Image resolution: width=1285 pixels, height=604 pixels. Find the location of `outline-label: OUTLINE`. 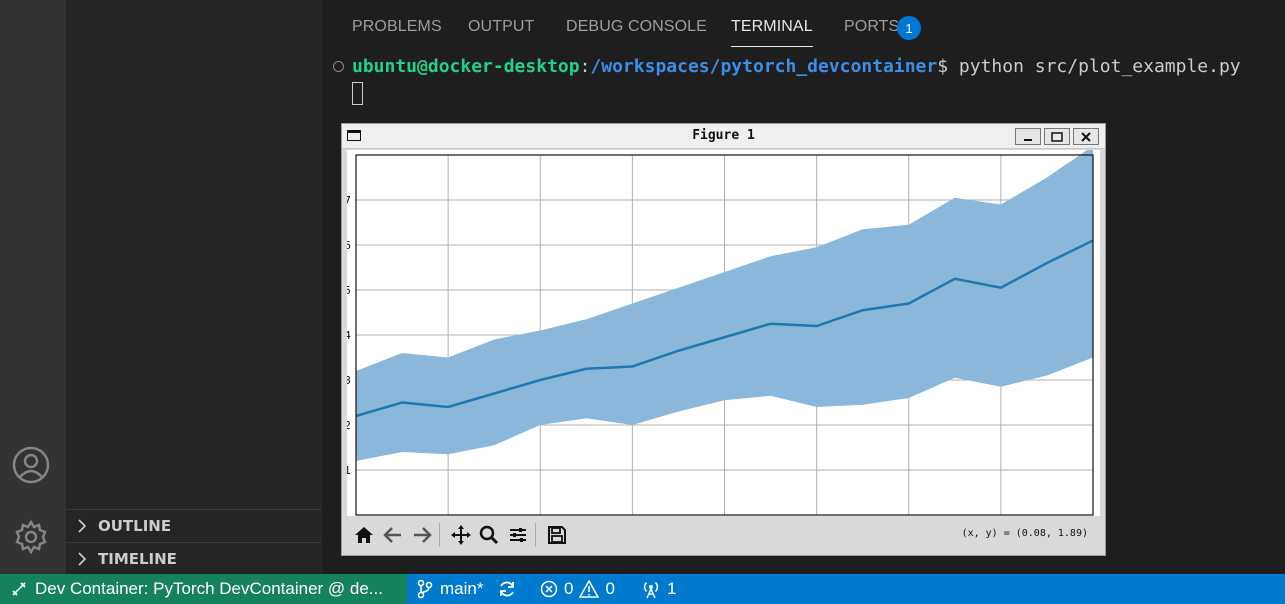

outline-label: OUTLINE is located at coordinates (135, 526).